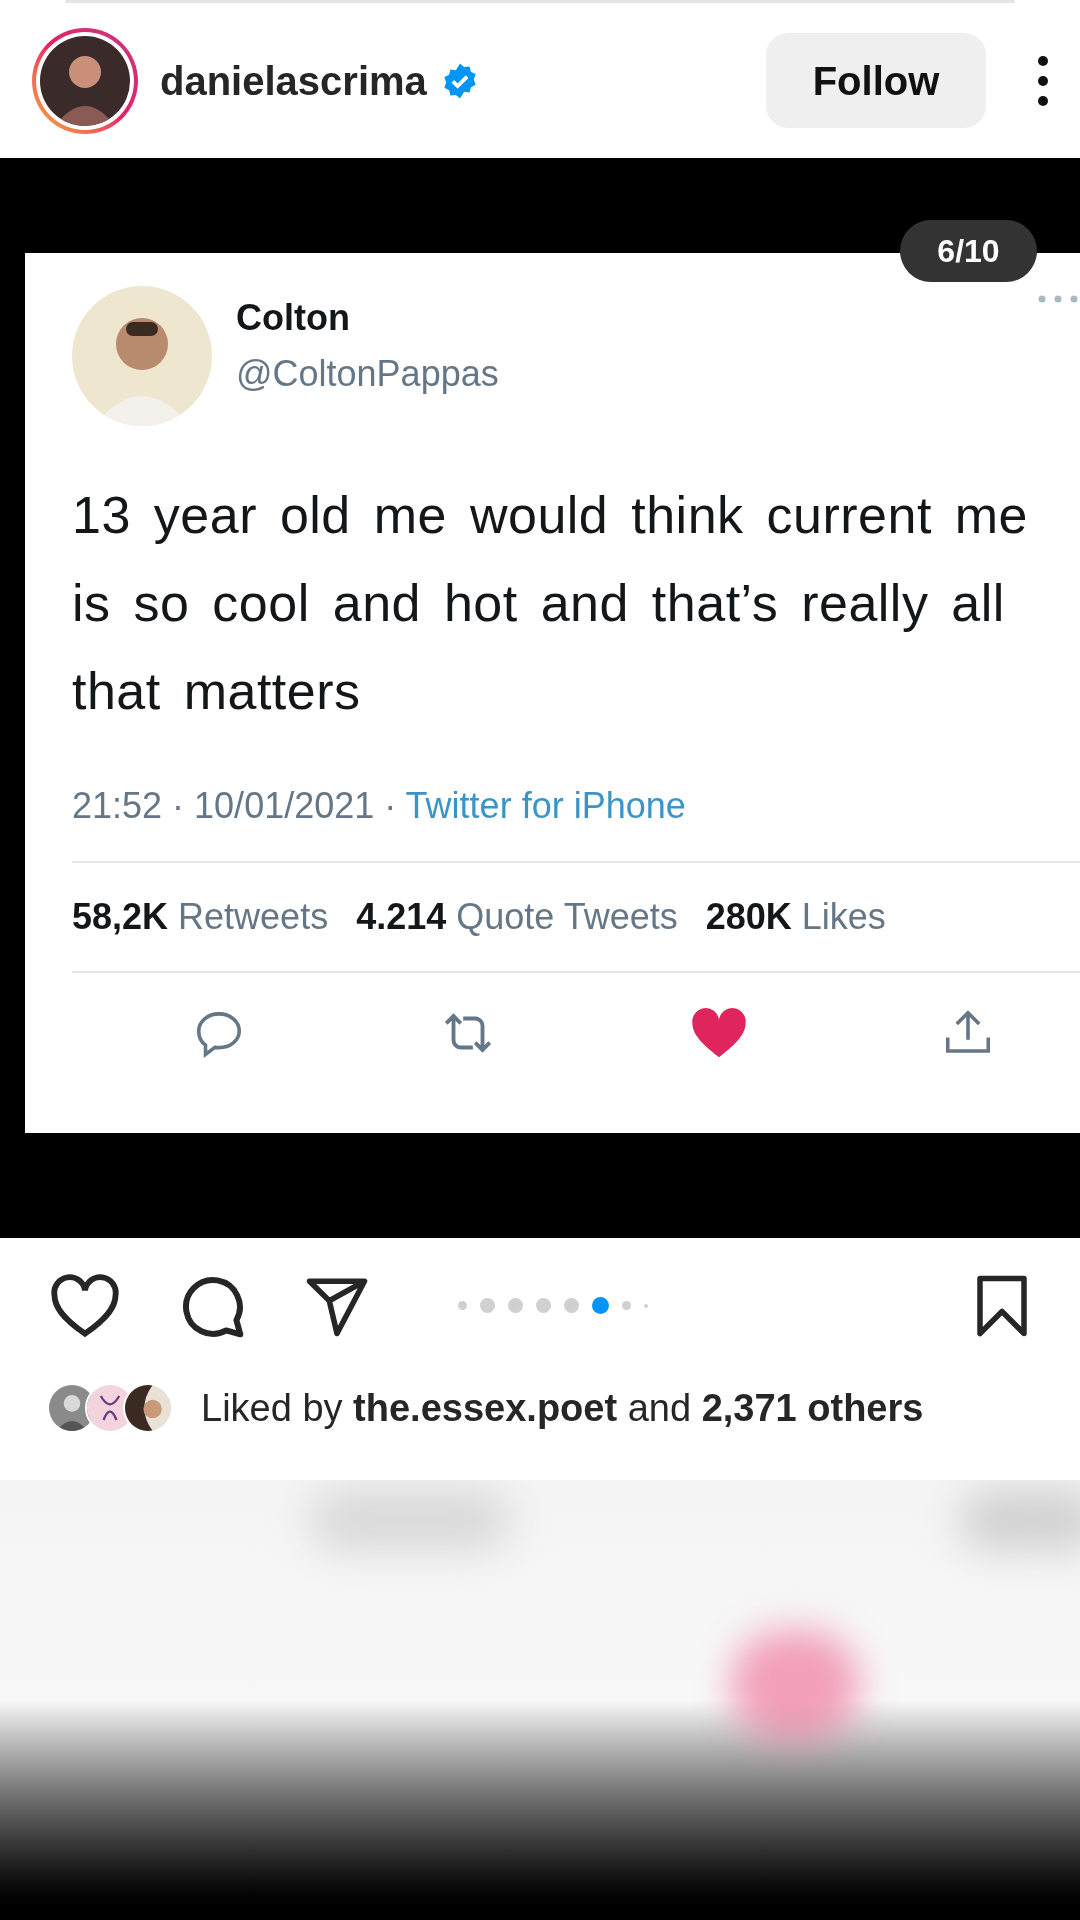 The height and width of the screenshot is (1920, 1080). Describe the element at coordinates (200, 917) in the screenshot. I see `tweet-stat: 58,2K Retweets` at that location.